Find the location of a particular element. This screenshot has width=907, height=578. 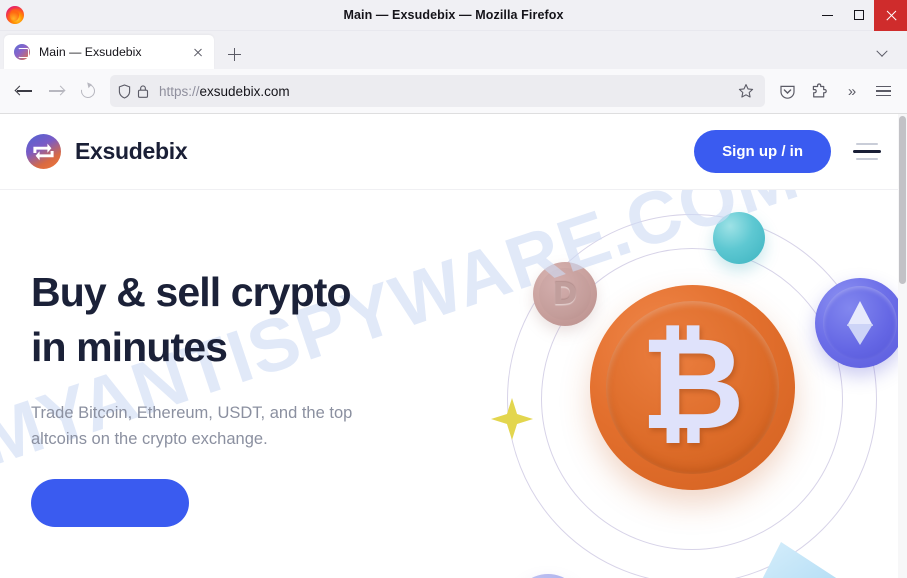

toolbar-right-icons: » is located at coordinates (835, 91).